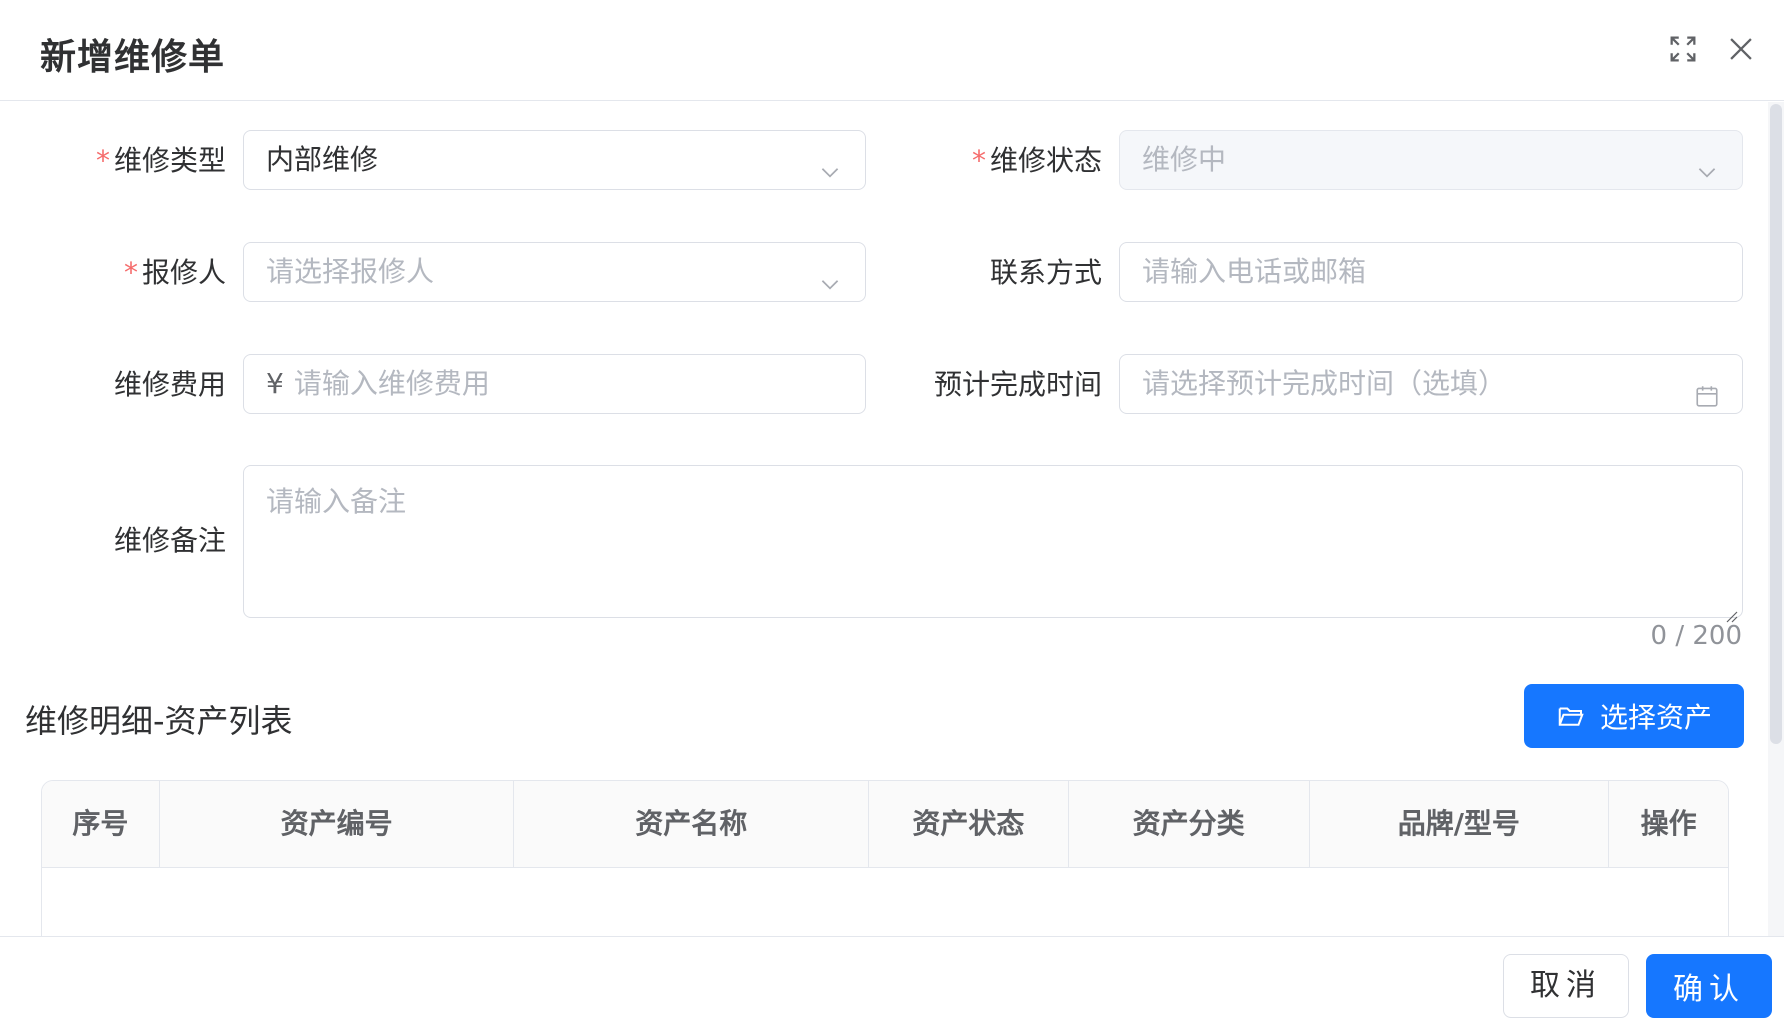  What do you see at coordinates (993, 544) in the screenshot?
I see `remark-textarea: 请输入备注` at bounding box center [993, 544].